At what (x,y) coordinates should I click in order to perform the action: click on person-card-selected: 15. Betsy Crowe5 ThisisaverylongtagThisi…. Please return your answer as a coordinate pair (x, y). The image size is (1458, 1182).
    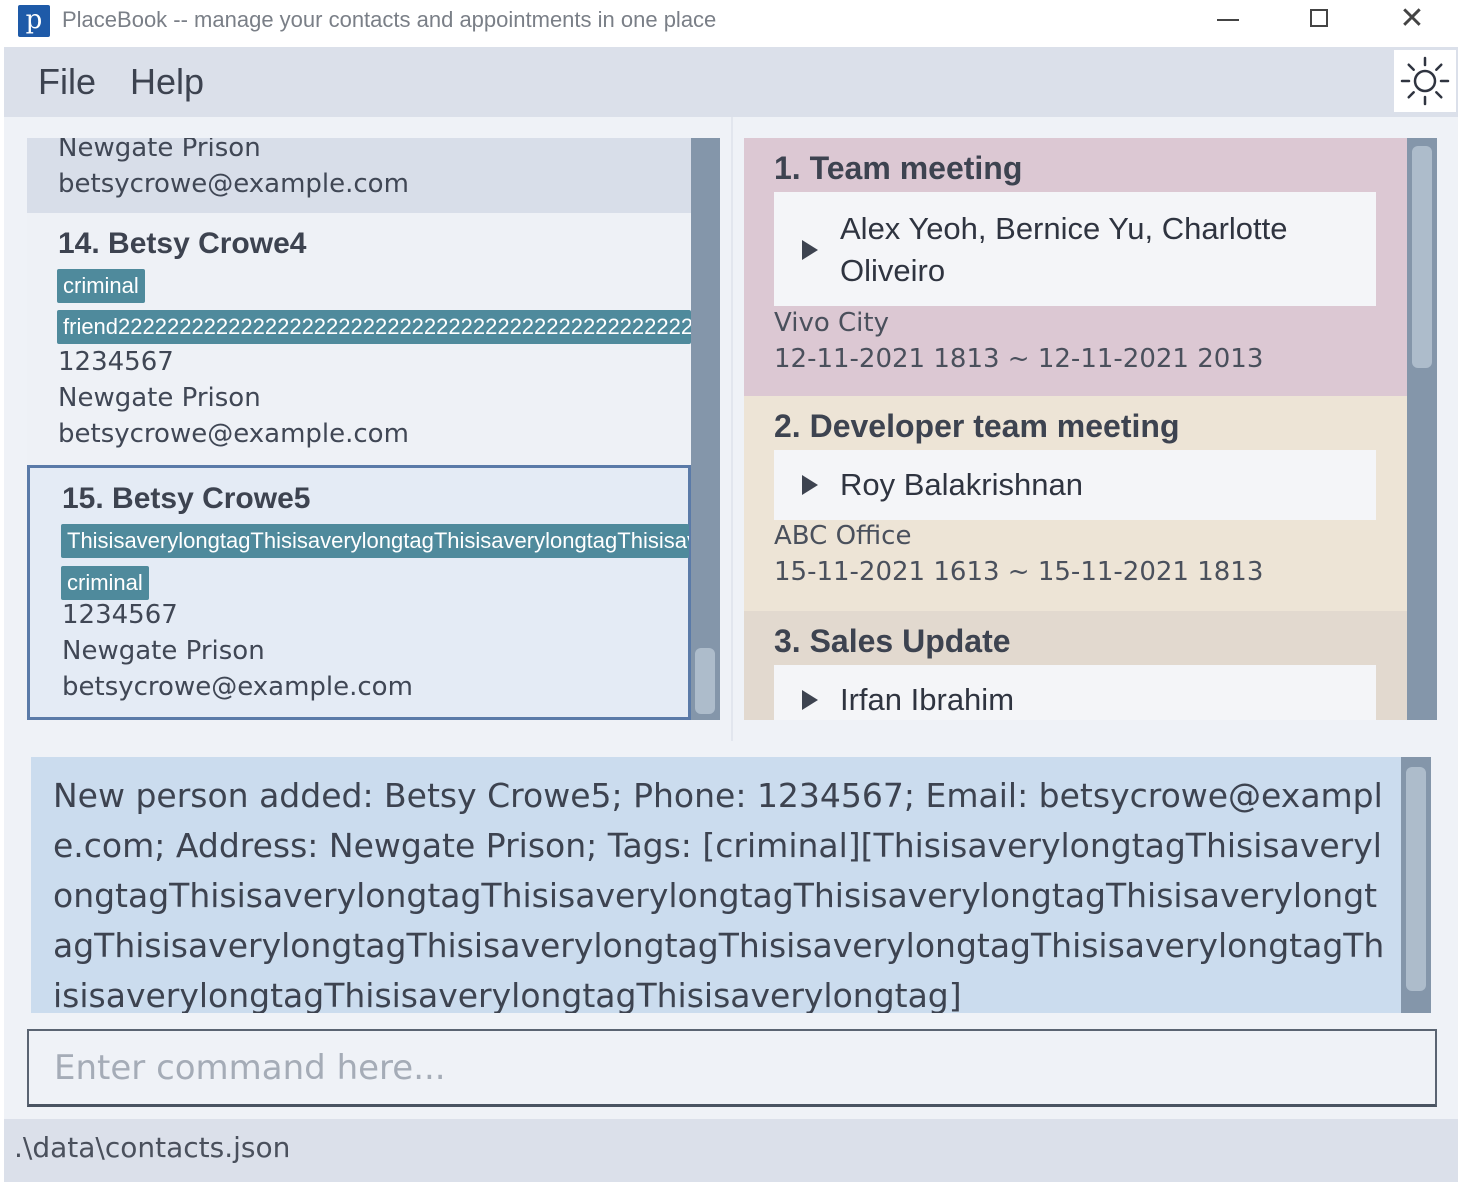
    Looking at the image, I should click on (359, 592).